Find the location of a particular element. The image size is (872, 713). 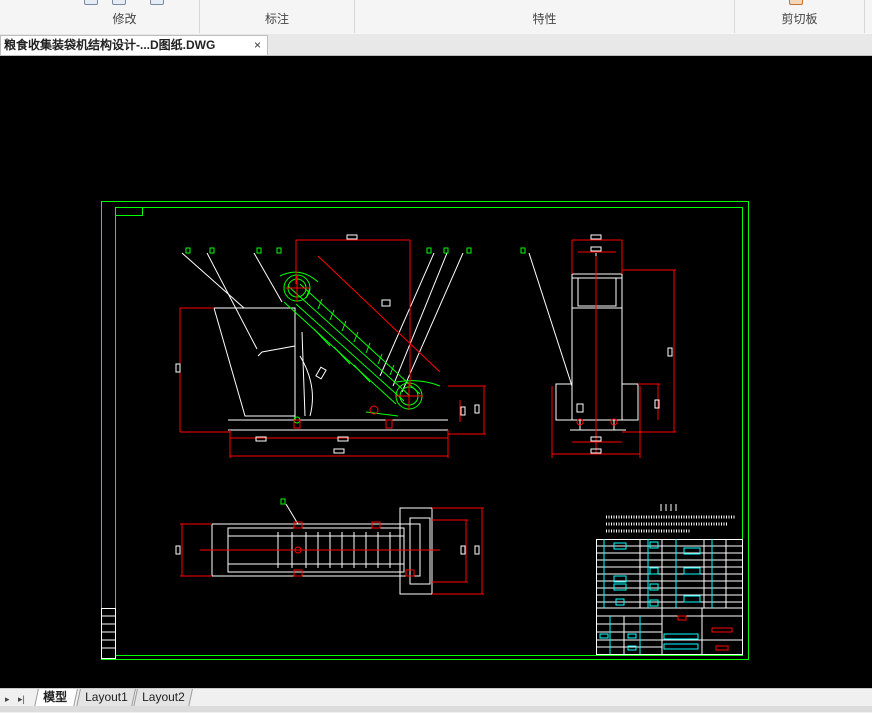

left-margin-strip is located at coordinates (108, 633).